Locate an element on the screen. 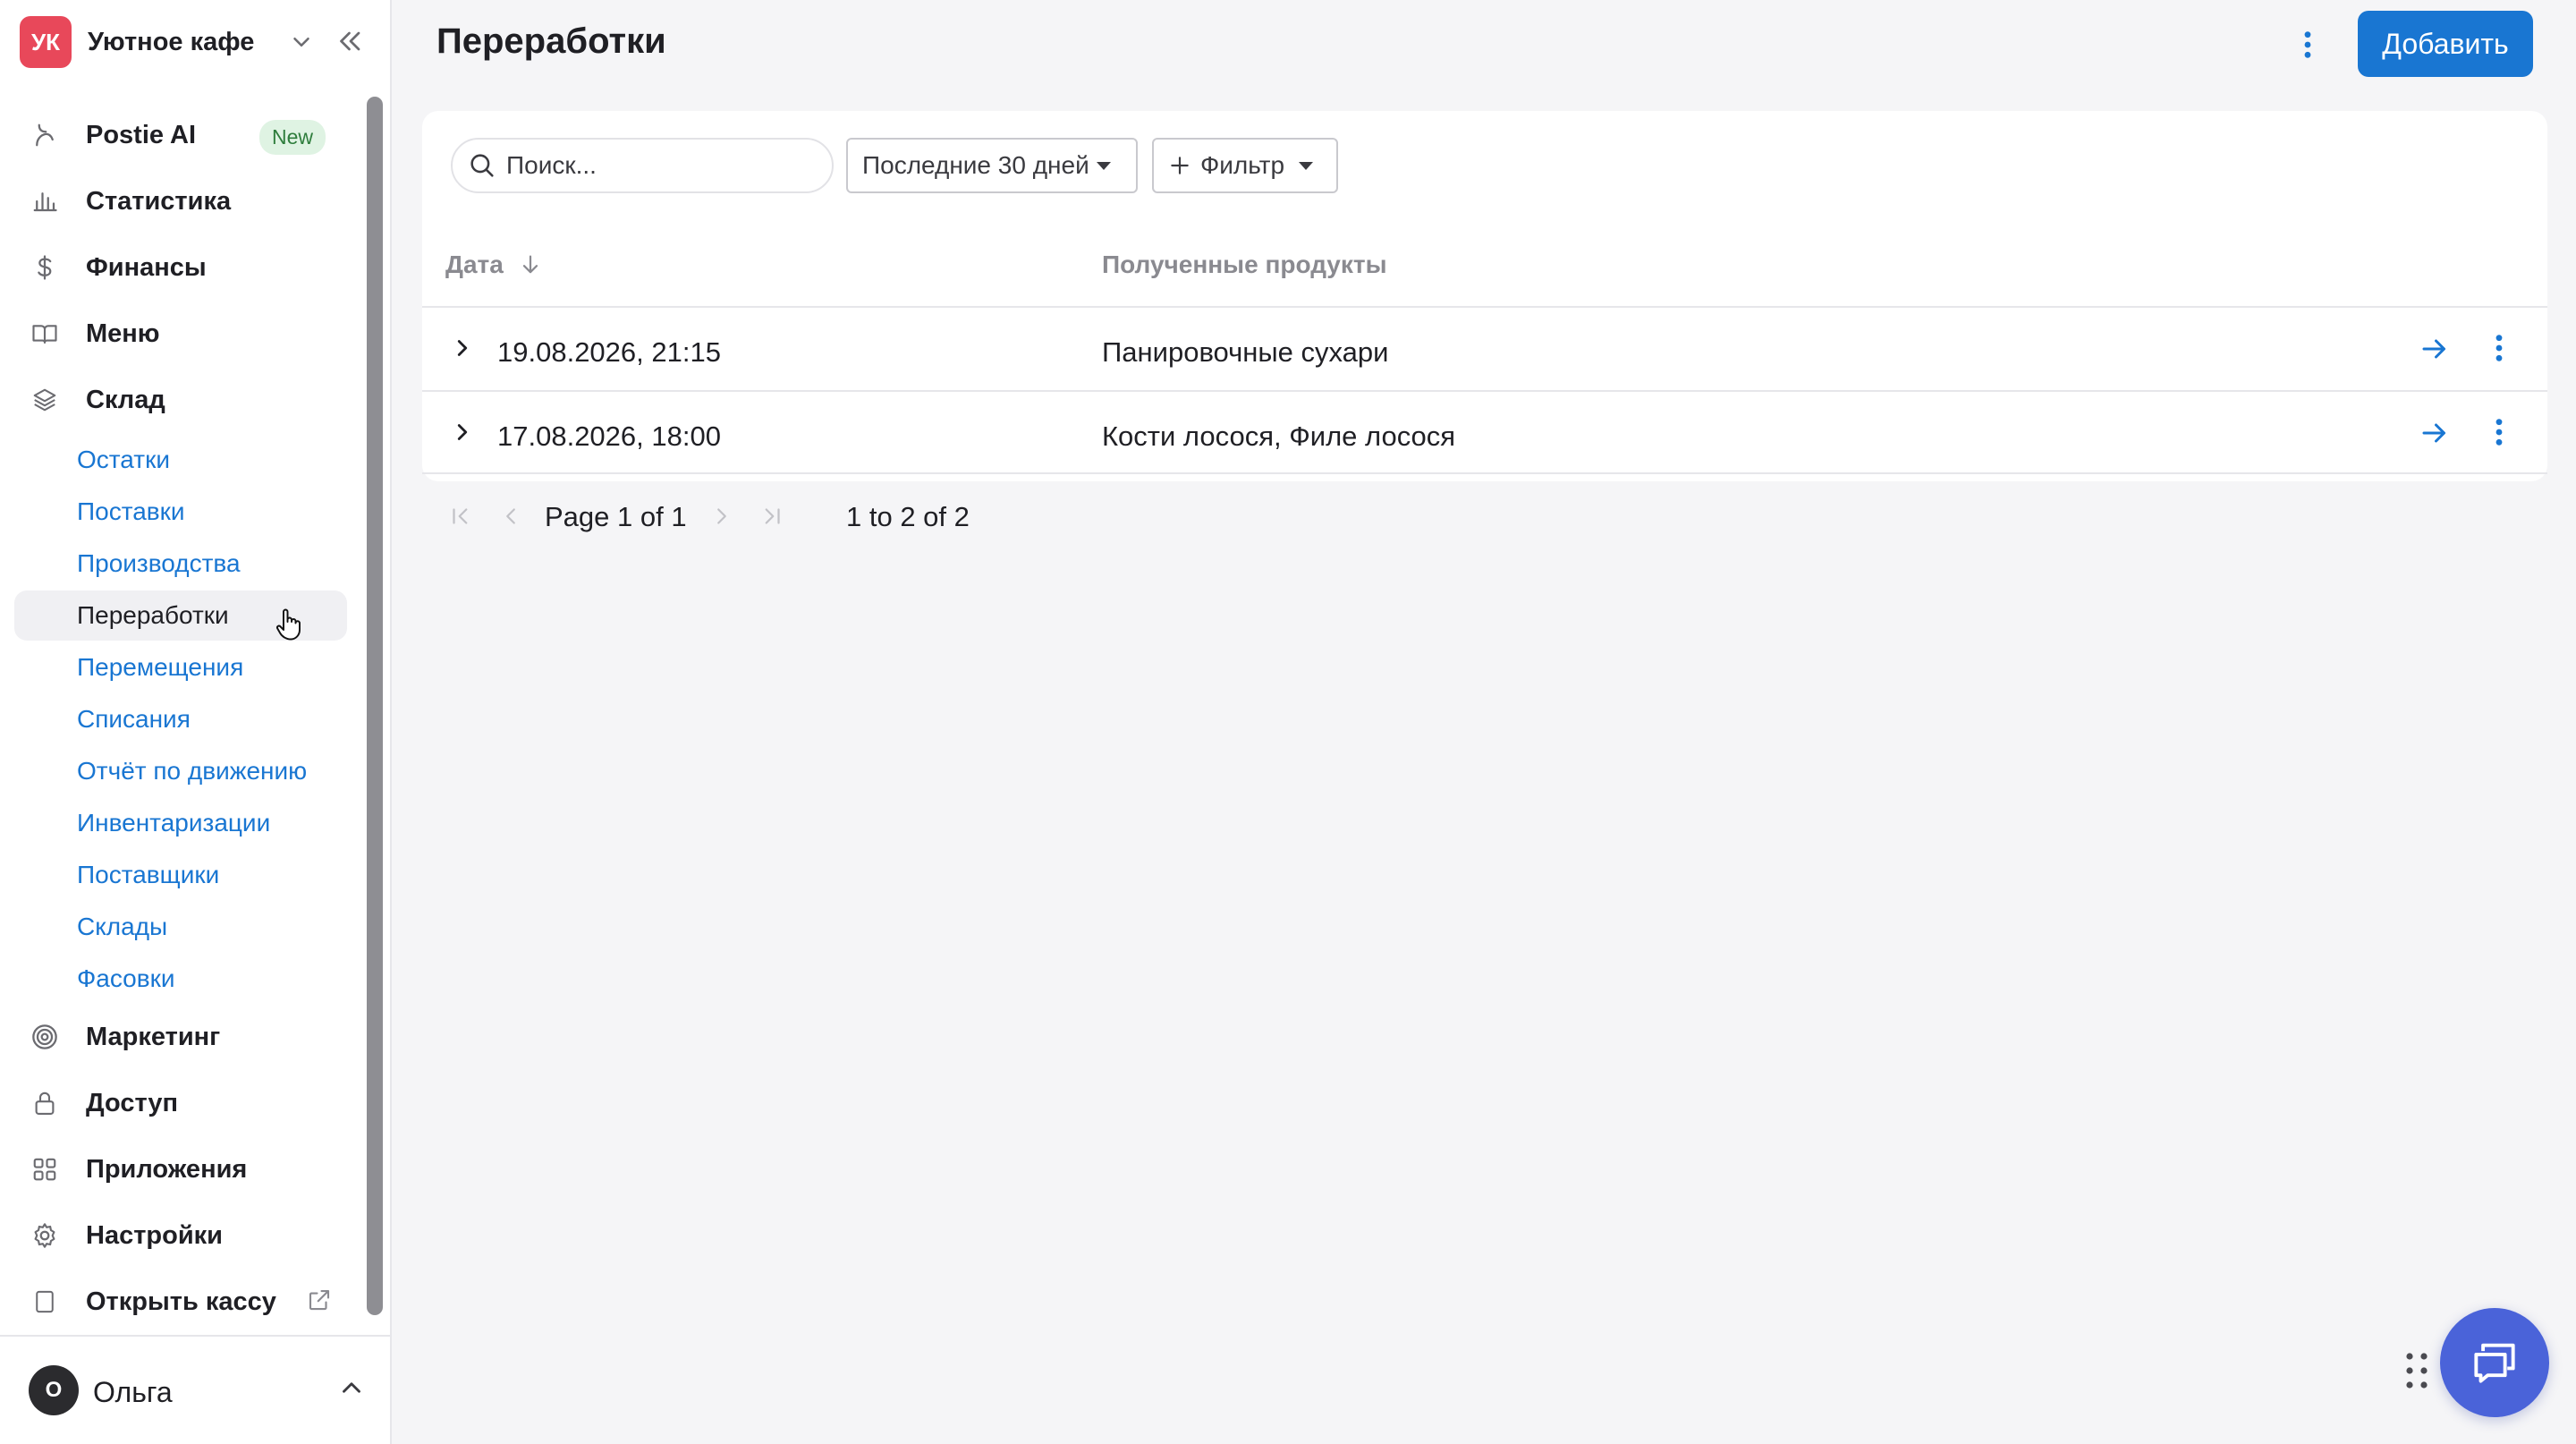 The height and width of the screenshot is (1444, 2576). collapse-sidebar-icon is located at coordinates (351, 44).